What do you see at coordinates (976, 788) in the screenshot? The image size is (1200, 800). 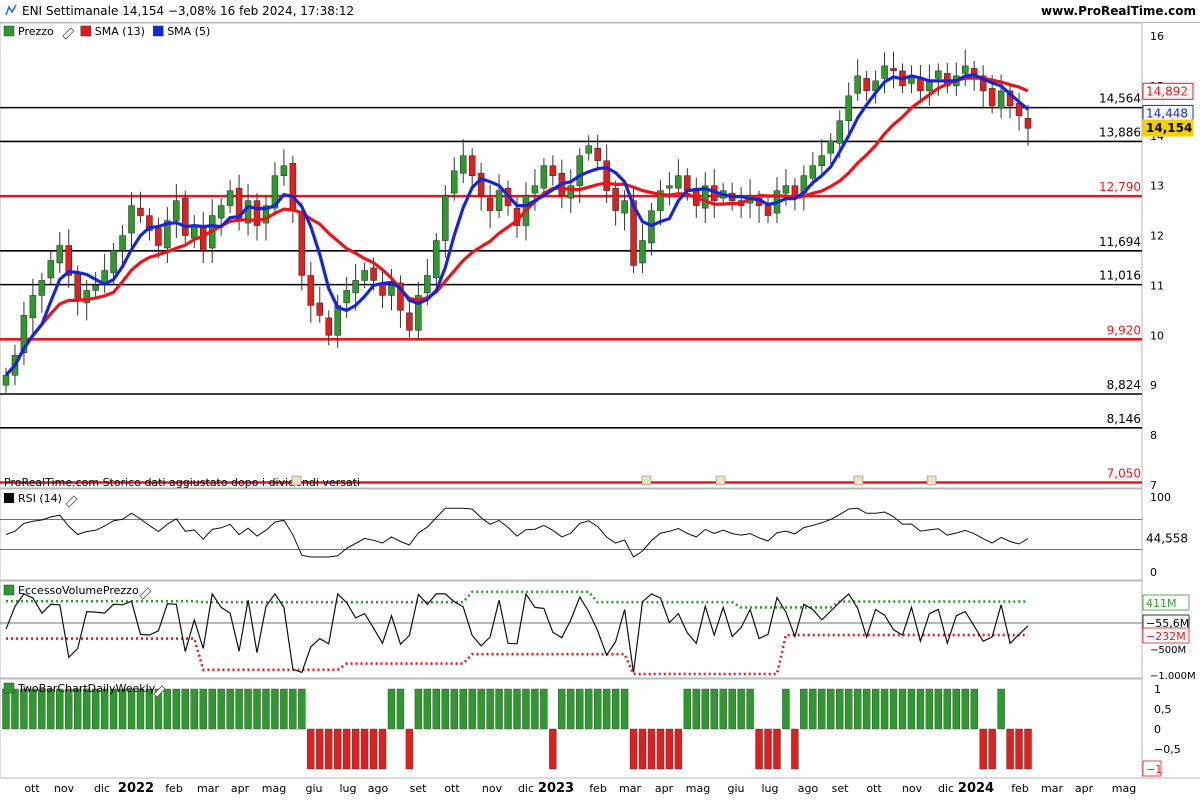 I see `time-axis-label: 2024` at bounding box center [976, 788].